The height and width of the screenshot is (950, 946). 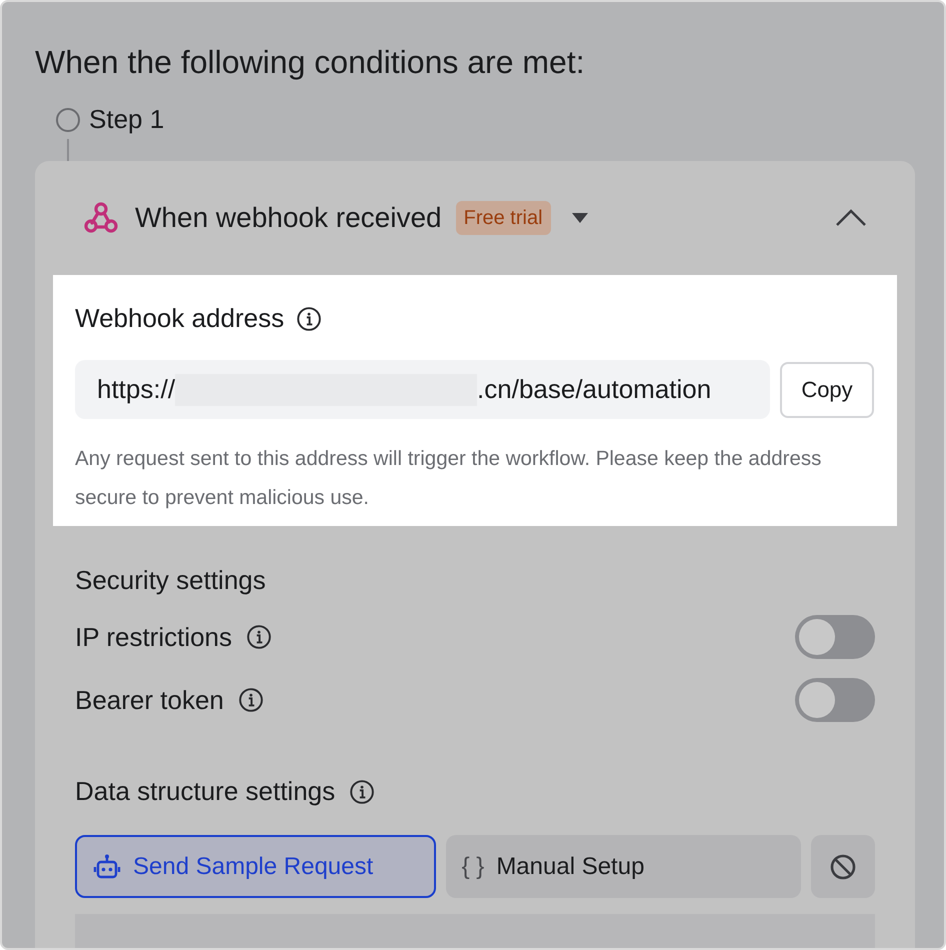 What do you see at coordinates (68, 150) in the screenshot?
I see `step-connector-line` at bounding box center [68, 150].